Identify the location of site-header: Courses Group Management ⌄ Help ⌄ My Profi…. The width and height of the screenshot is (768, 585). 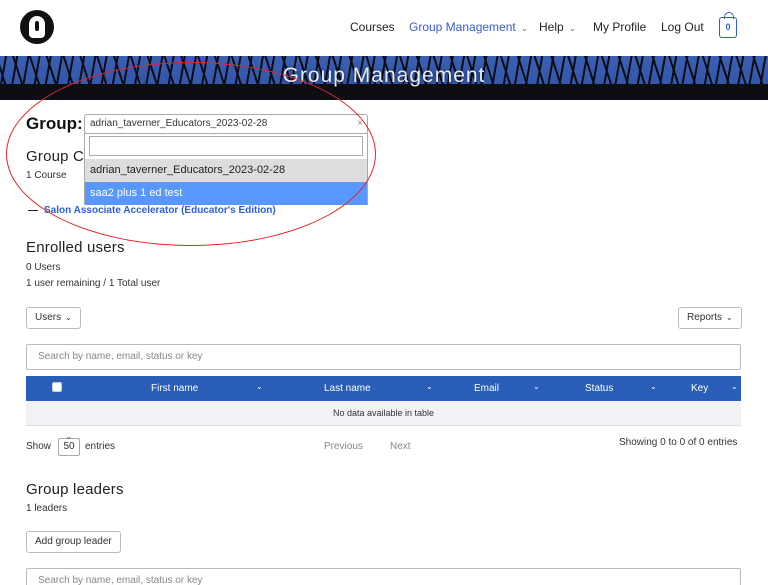
(384, 28).